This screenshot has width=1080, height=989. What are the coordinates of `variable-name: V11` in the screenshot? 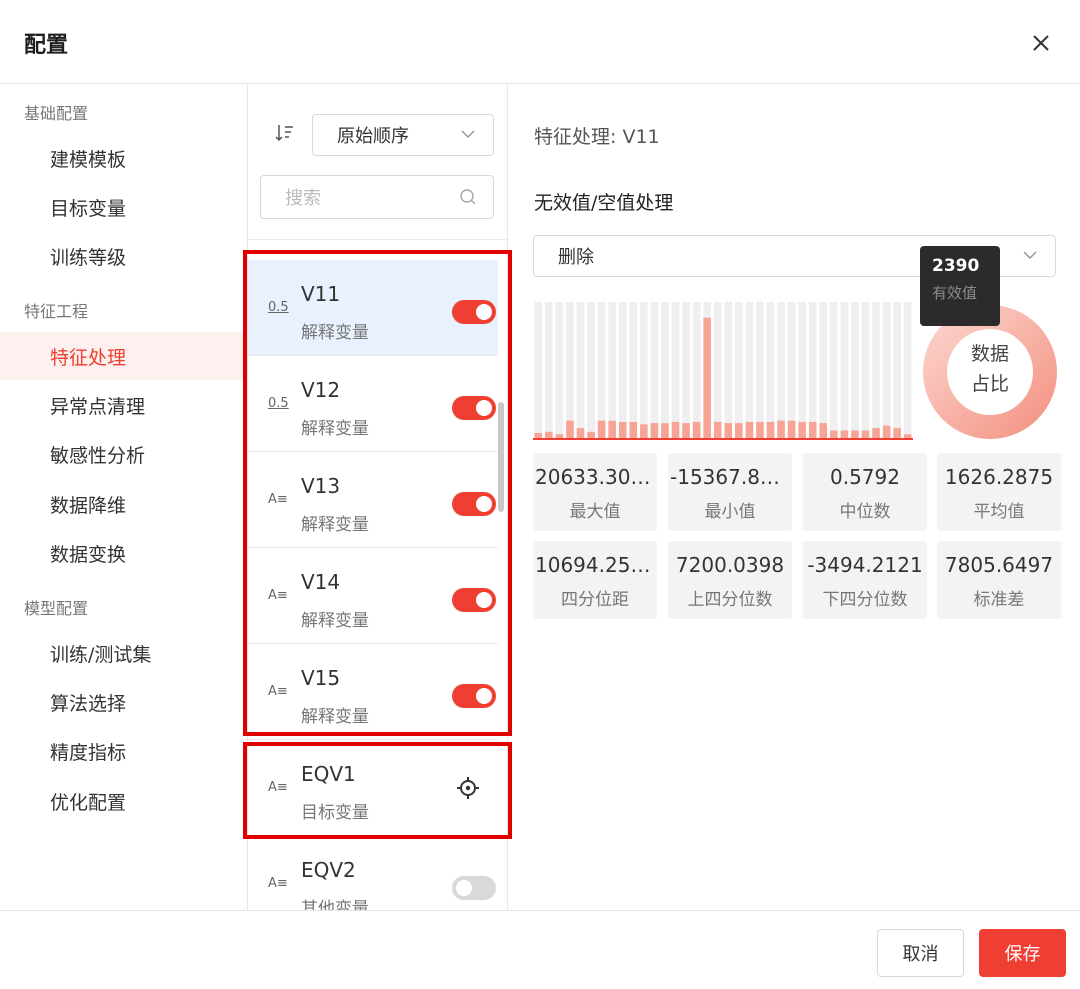 It's located at (321, 294).